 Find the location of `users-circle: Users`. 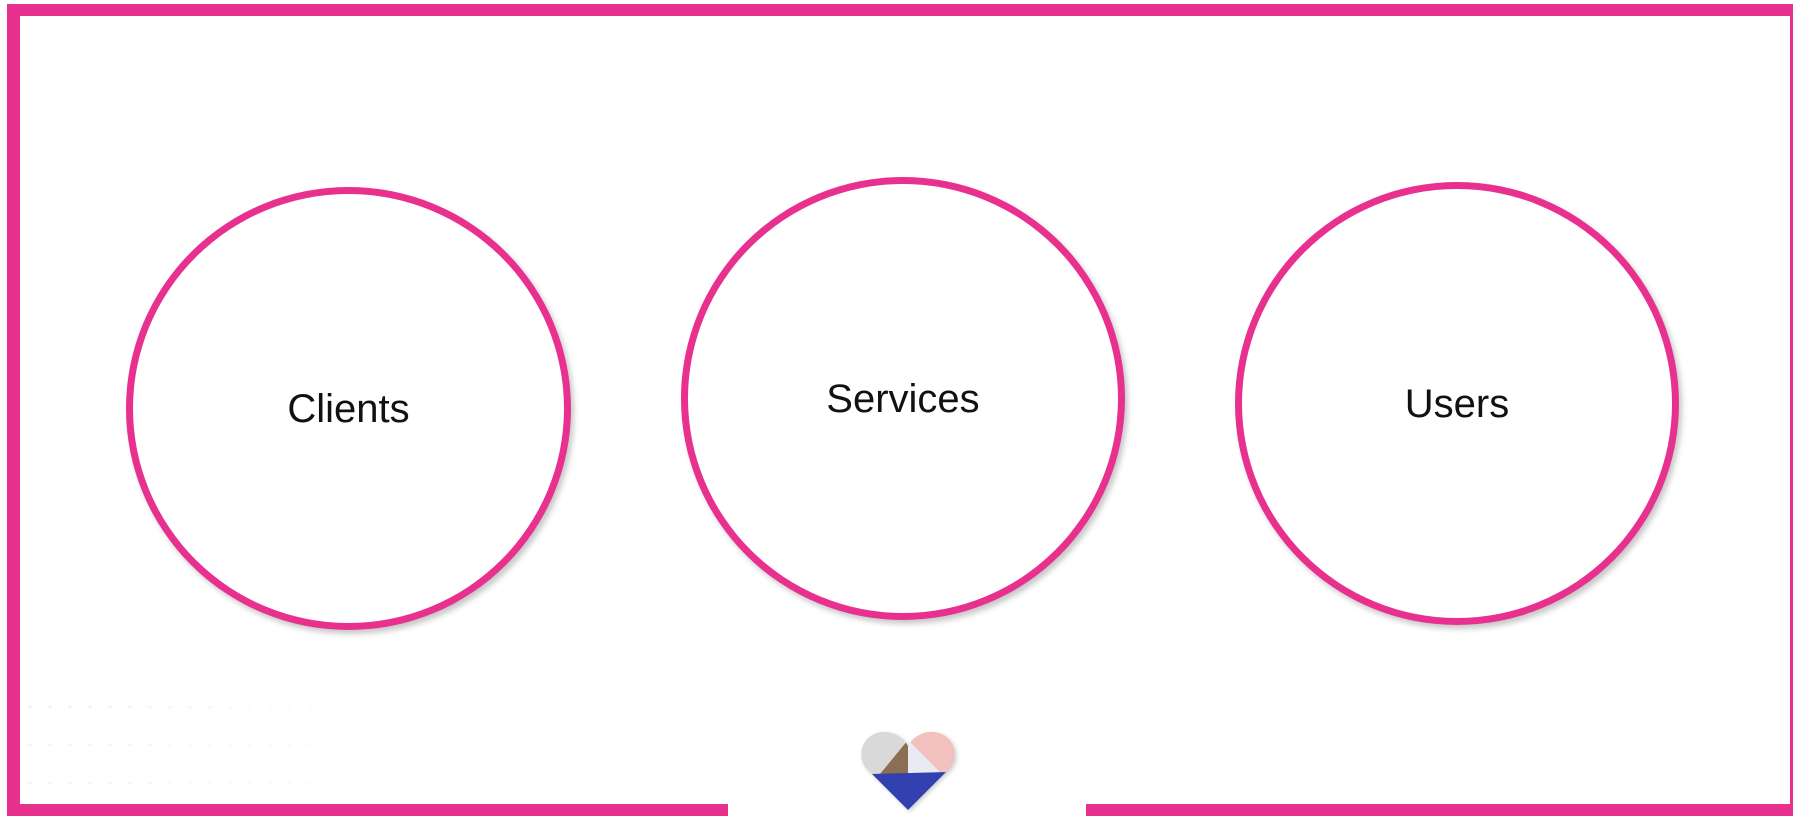

users-circle: Users is located at coordinates (1457, 403).